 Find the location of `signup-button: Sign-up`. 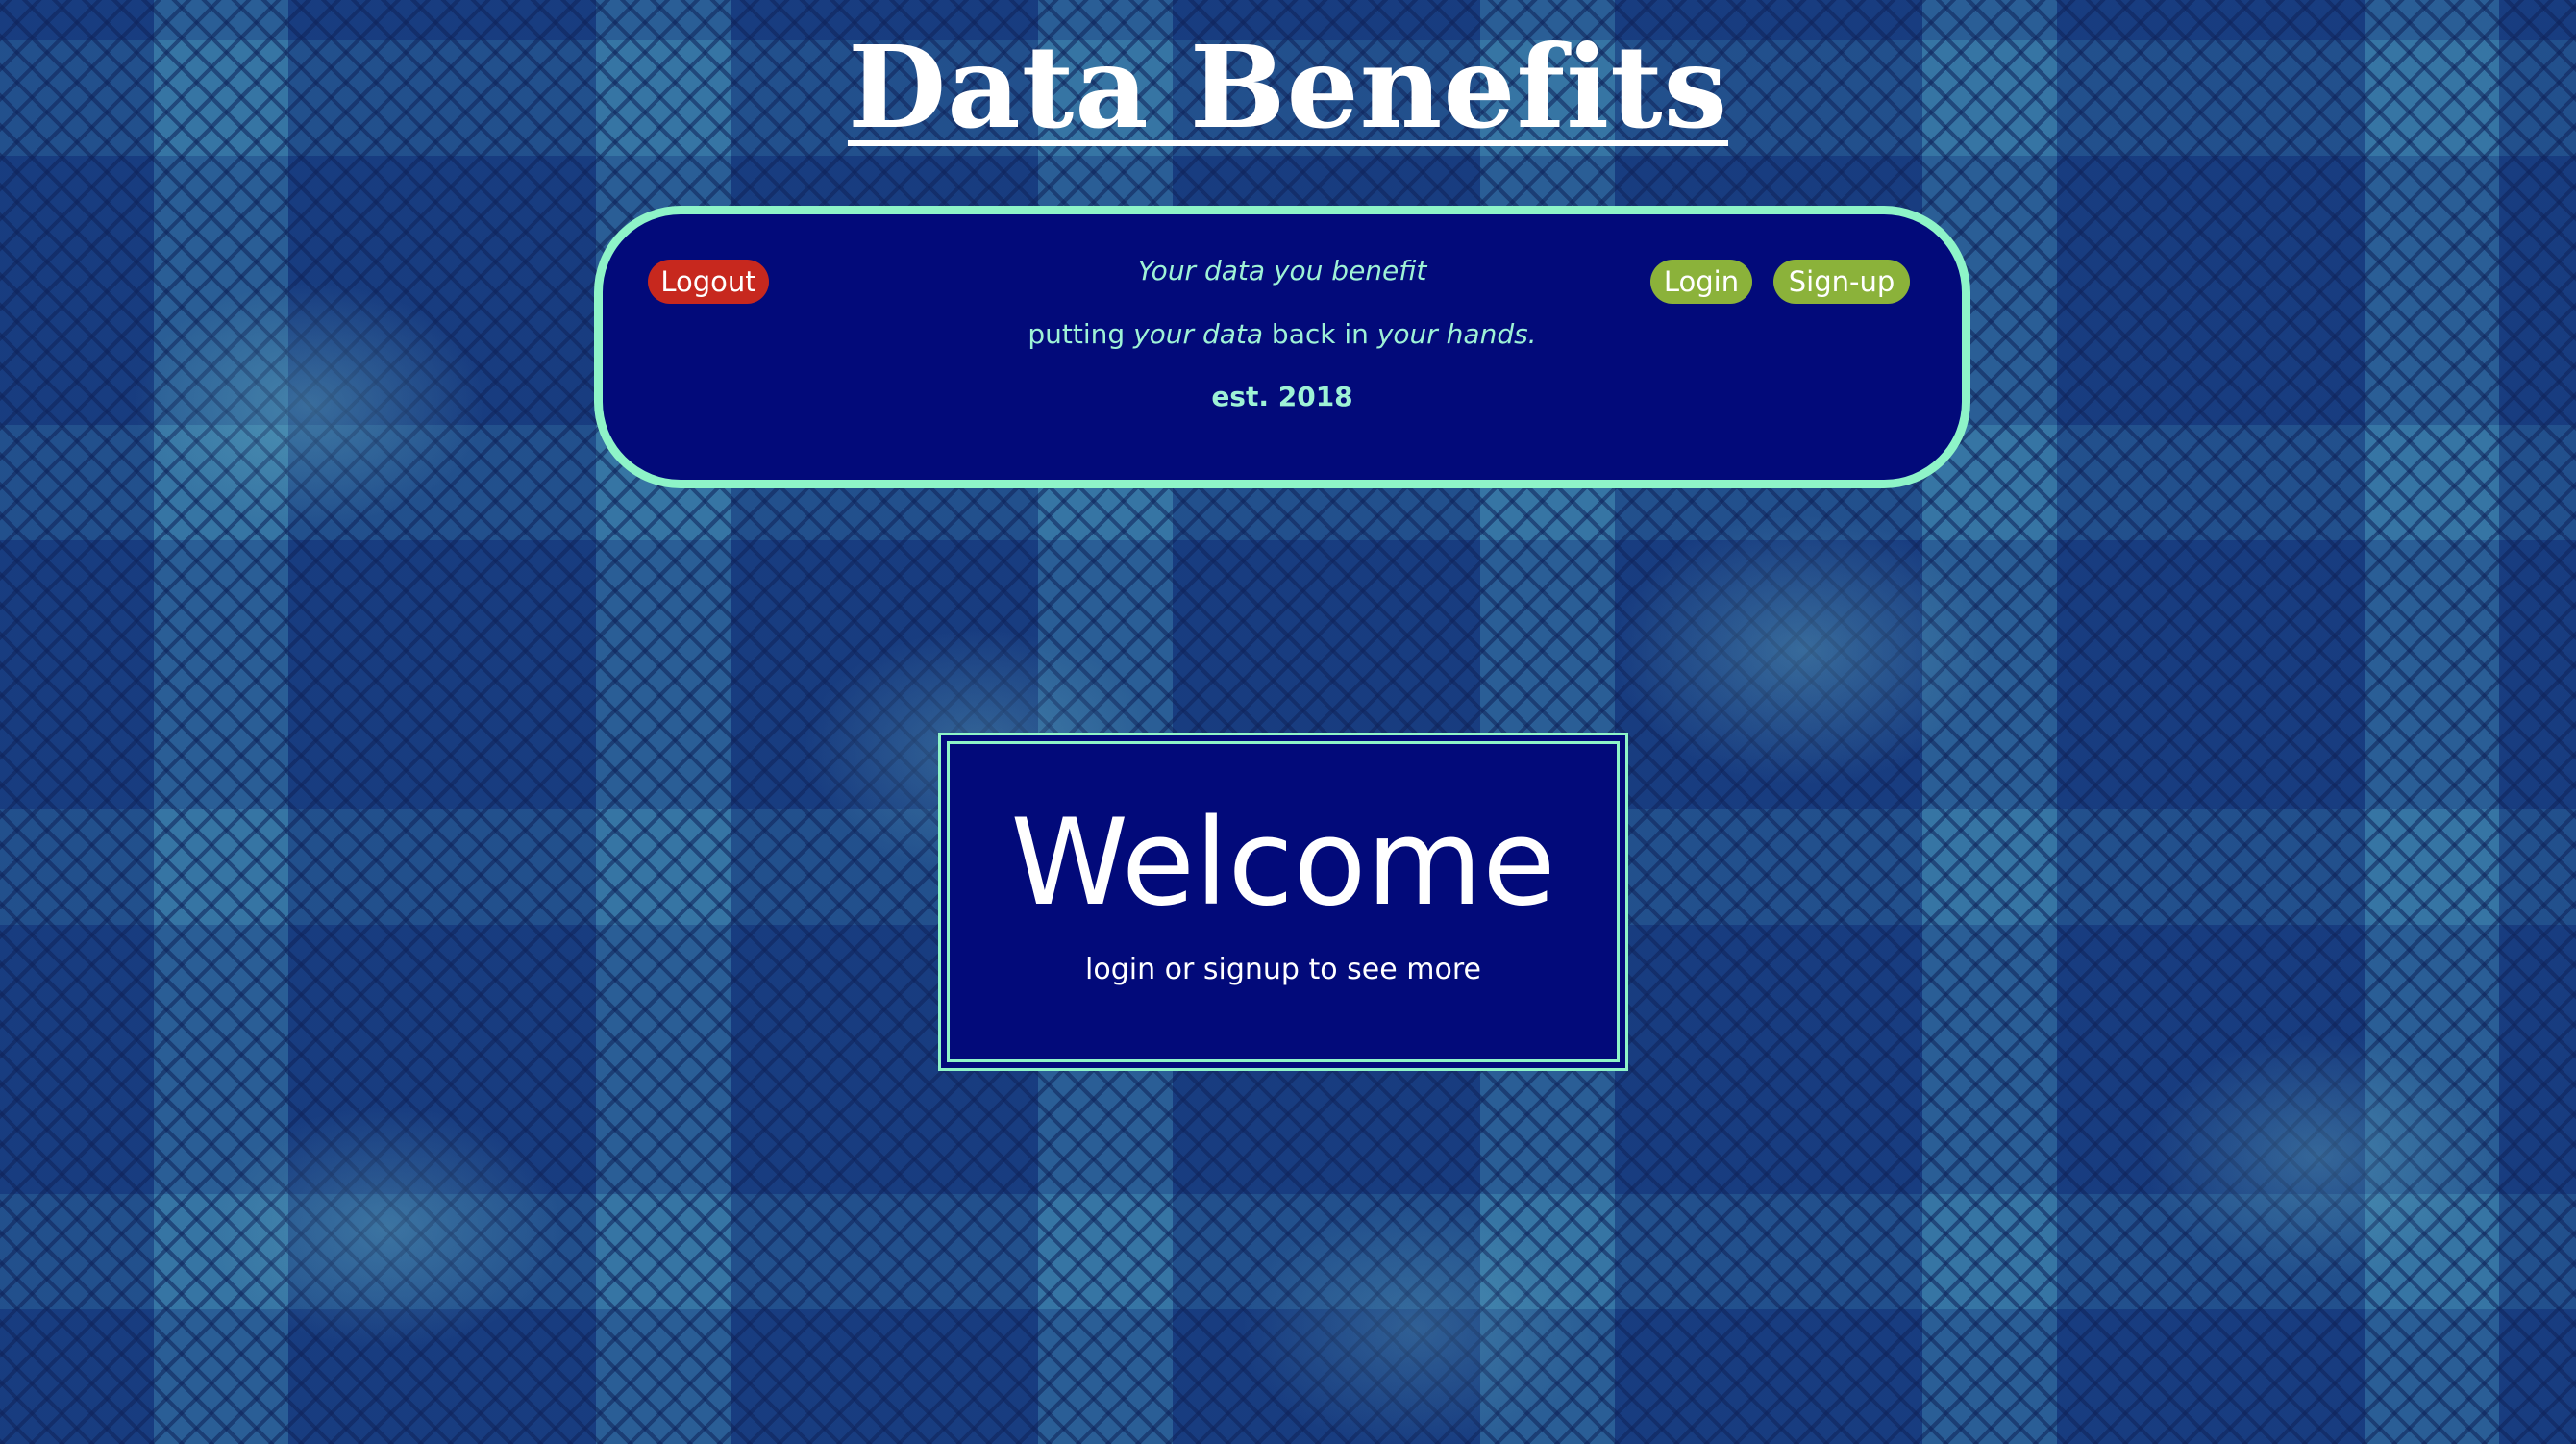

signup-button: Sign-up is located at coordinates (1841, 282).